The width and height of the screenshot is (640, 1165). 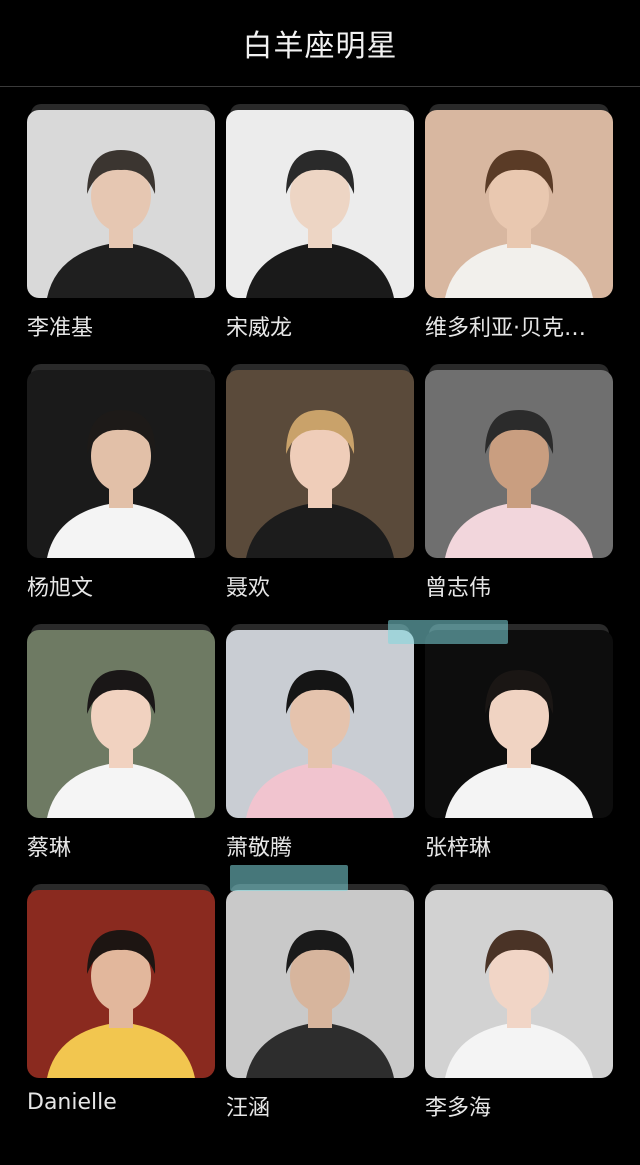 What do you see at coordinates (60, 588) in the screenshot?
I see `celebrity-name: 杨旭文` at bounding box center [60, 588].